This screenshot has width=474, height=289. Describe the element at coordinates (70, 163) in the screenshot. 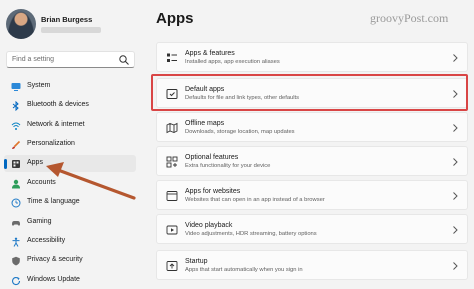

I see `sidebar-item-apps: Apps` at that location.